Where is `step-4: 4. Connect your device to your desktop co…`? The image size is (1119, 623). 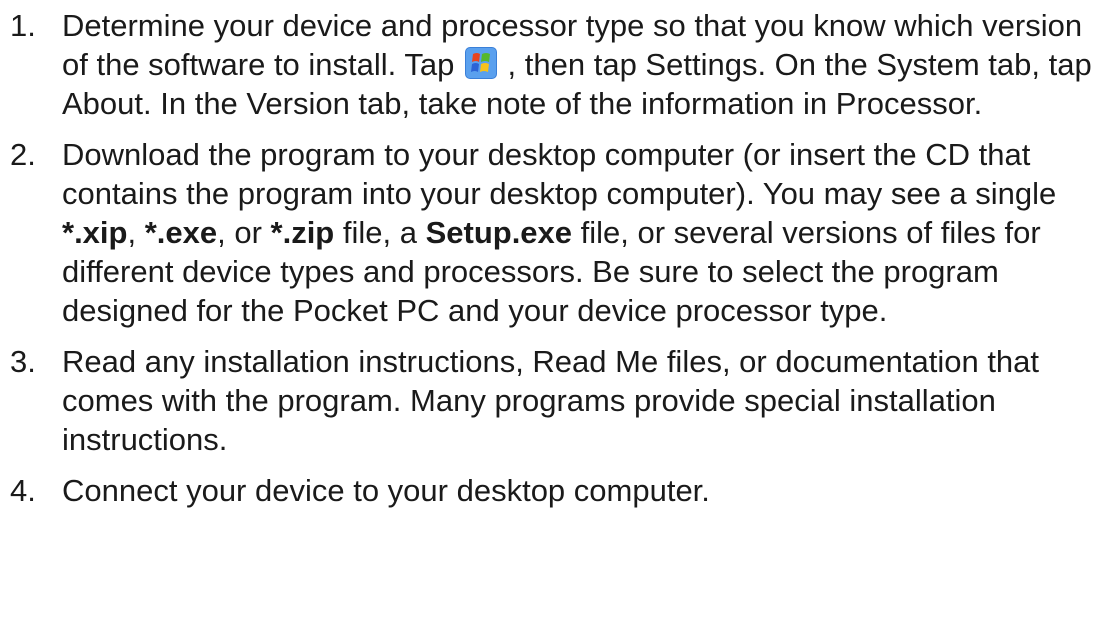 step-4: 4. Connect your device to your desktop co… is located at coordinates (559, 490).